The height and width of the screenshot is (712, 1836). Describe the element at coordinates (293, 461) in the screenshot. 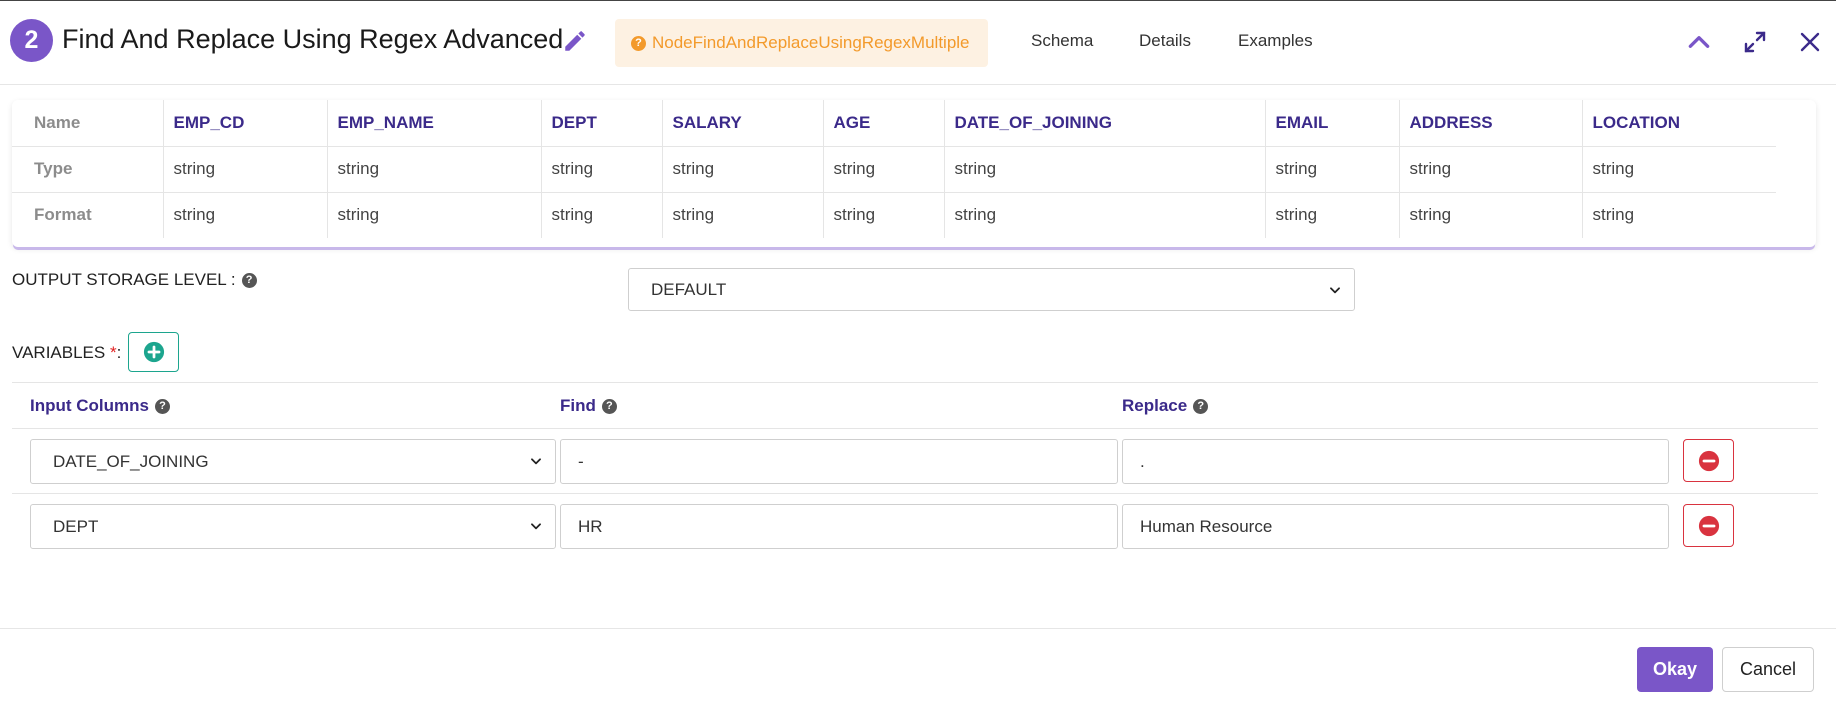

I see `input-column-select: DATE_OF_JOINING` at that location.